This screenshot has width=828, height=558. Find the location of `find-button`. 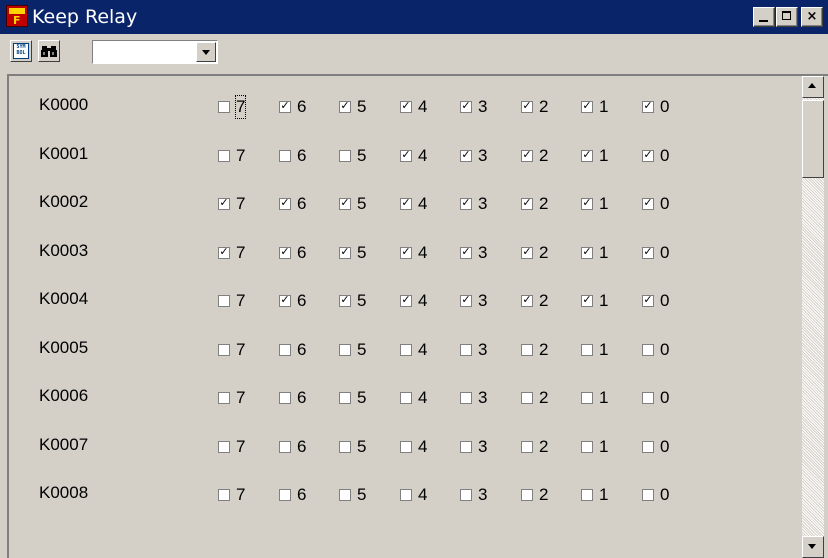

find-button is located at coordinates (49, 51).